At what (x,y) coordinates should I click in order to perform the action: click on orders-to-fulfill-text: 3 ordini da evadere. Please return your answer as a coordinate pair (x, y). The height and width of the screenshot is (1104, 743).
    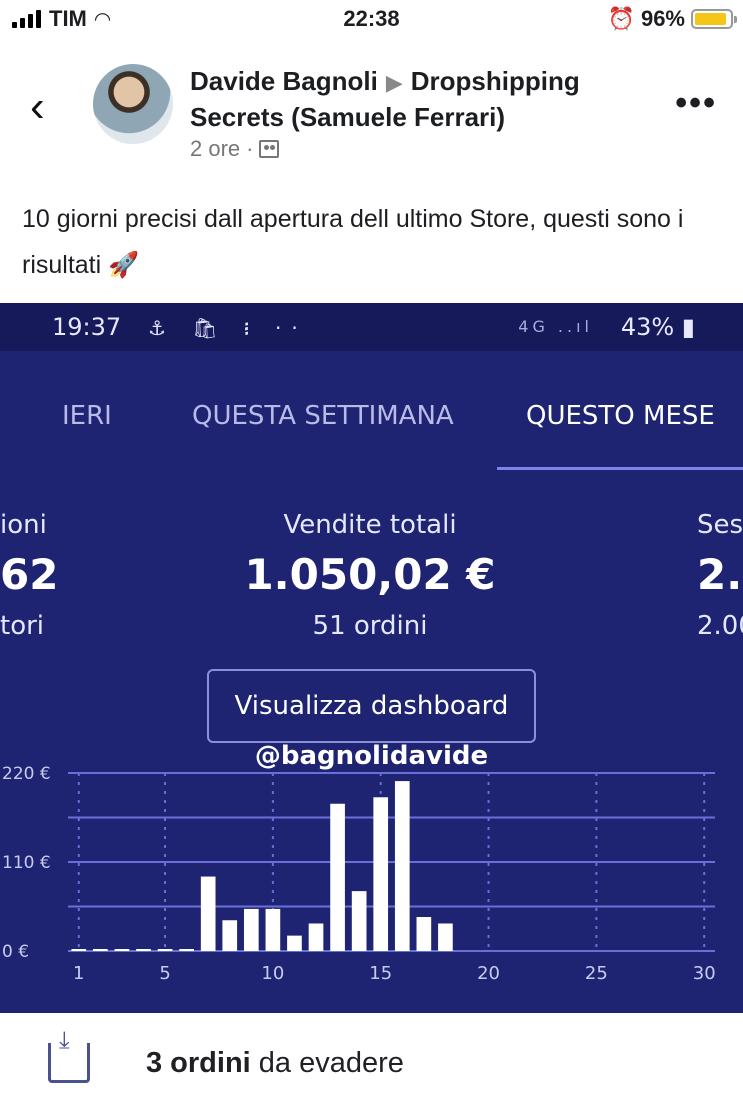
    Looking at the image, I should click on (275, 1063).